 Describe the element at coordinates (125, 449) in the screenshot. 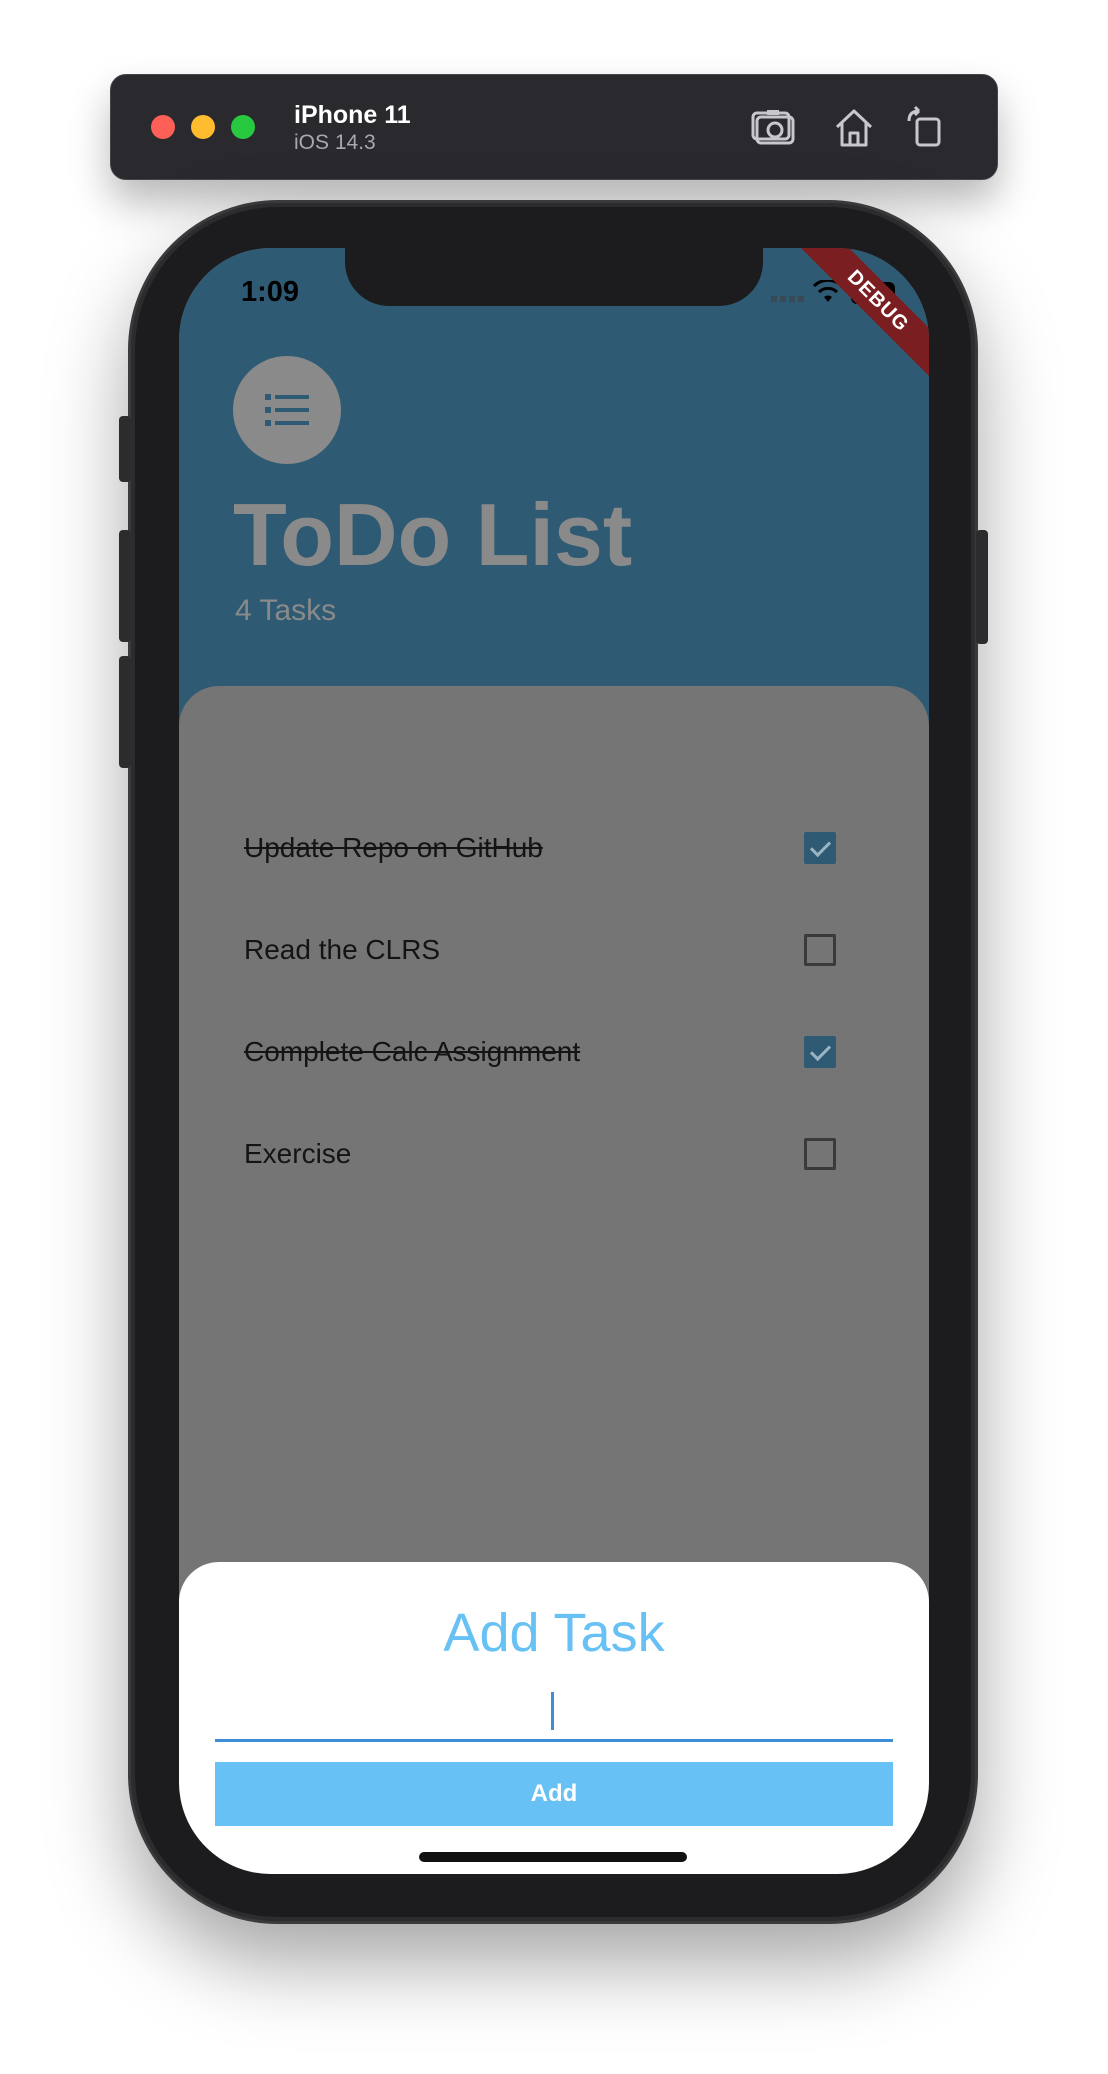

I see `mute-switch` at that location.